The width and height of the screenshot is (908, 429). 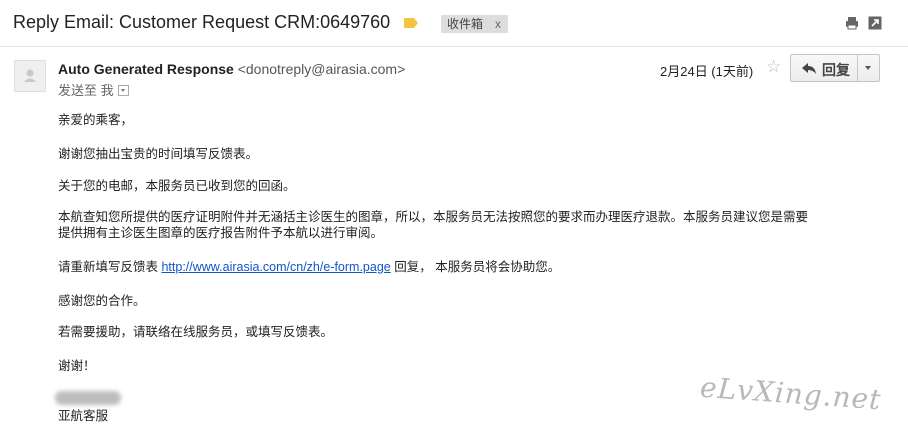 What do you see at coordinates (809, 68) in the screenshot?
I see `reply-arrow-icon` at bounding box center [809, 68].